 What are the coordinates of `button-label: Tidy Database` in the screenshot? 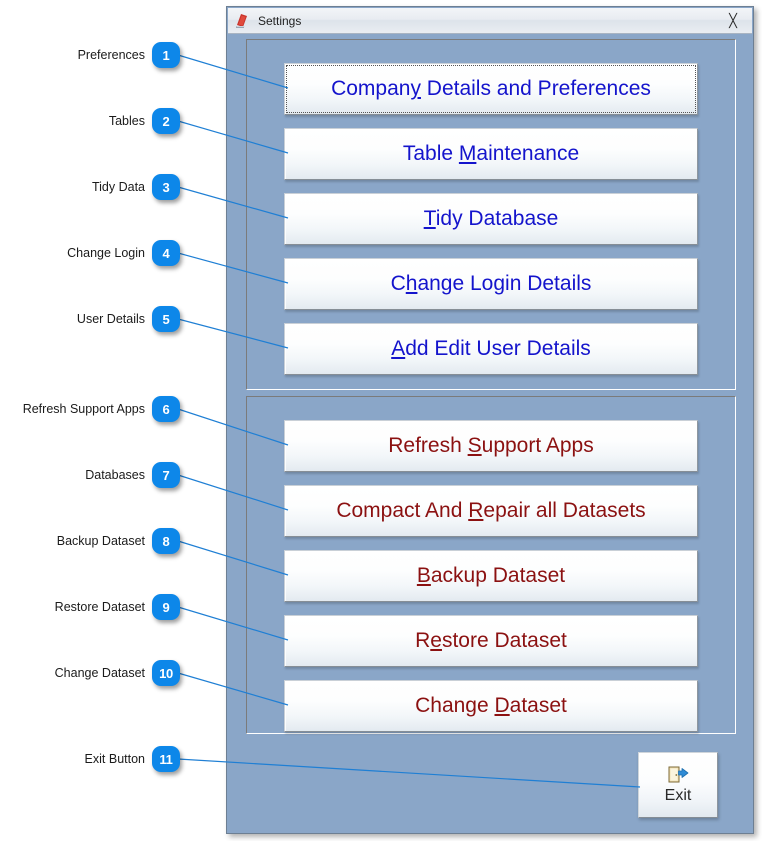 It's located at (491, 218).